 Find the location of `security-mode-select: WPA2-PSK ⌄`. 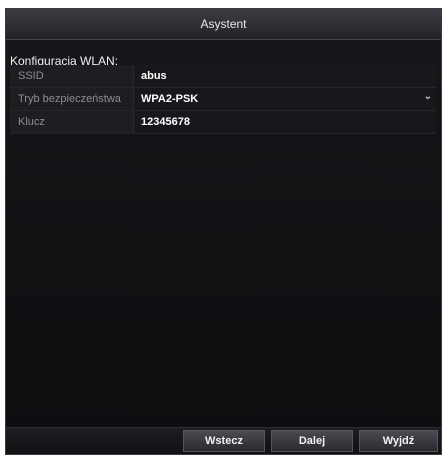

security-mode-select: WPA2-PSK ⌄ is located at coordinates (285, 99).